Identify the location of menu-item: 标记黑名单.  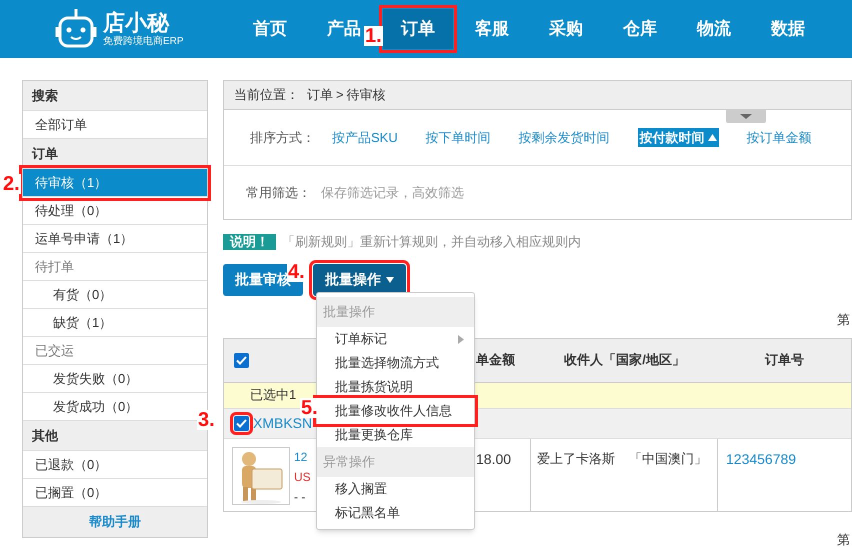
(395, 513).